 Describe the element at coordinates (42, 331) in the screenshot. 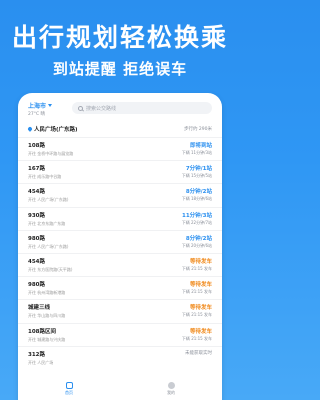

I see `route-name: 108路区间` at that location.